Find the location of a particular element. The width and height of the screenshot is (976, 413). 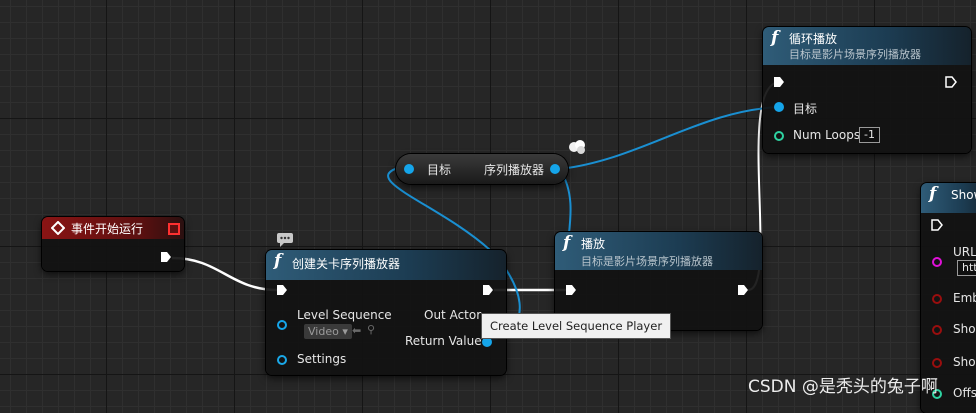

event-node-header: 事件开始运行 is located at coordinates (113, 228).